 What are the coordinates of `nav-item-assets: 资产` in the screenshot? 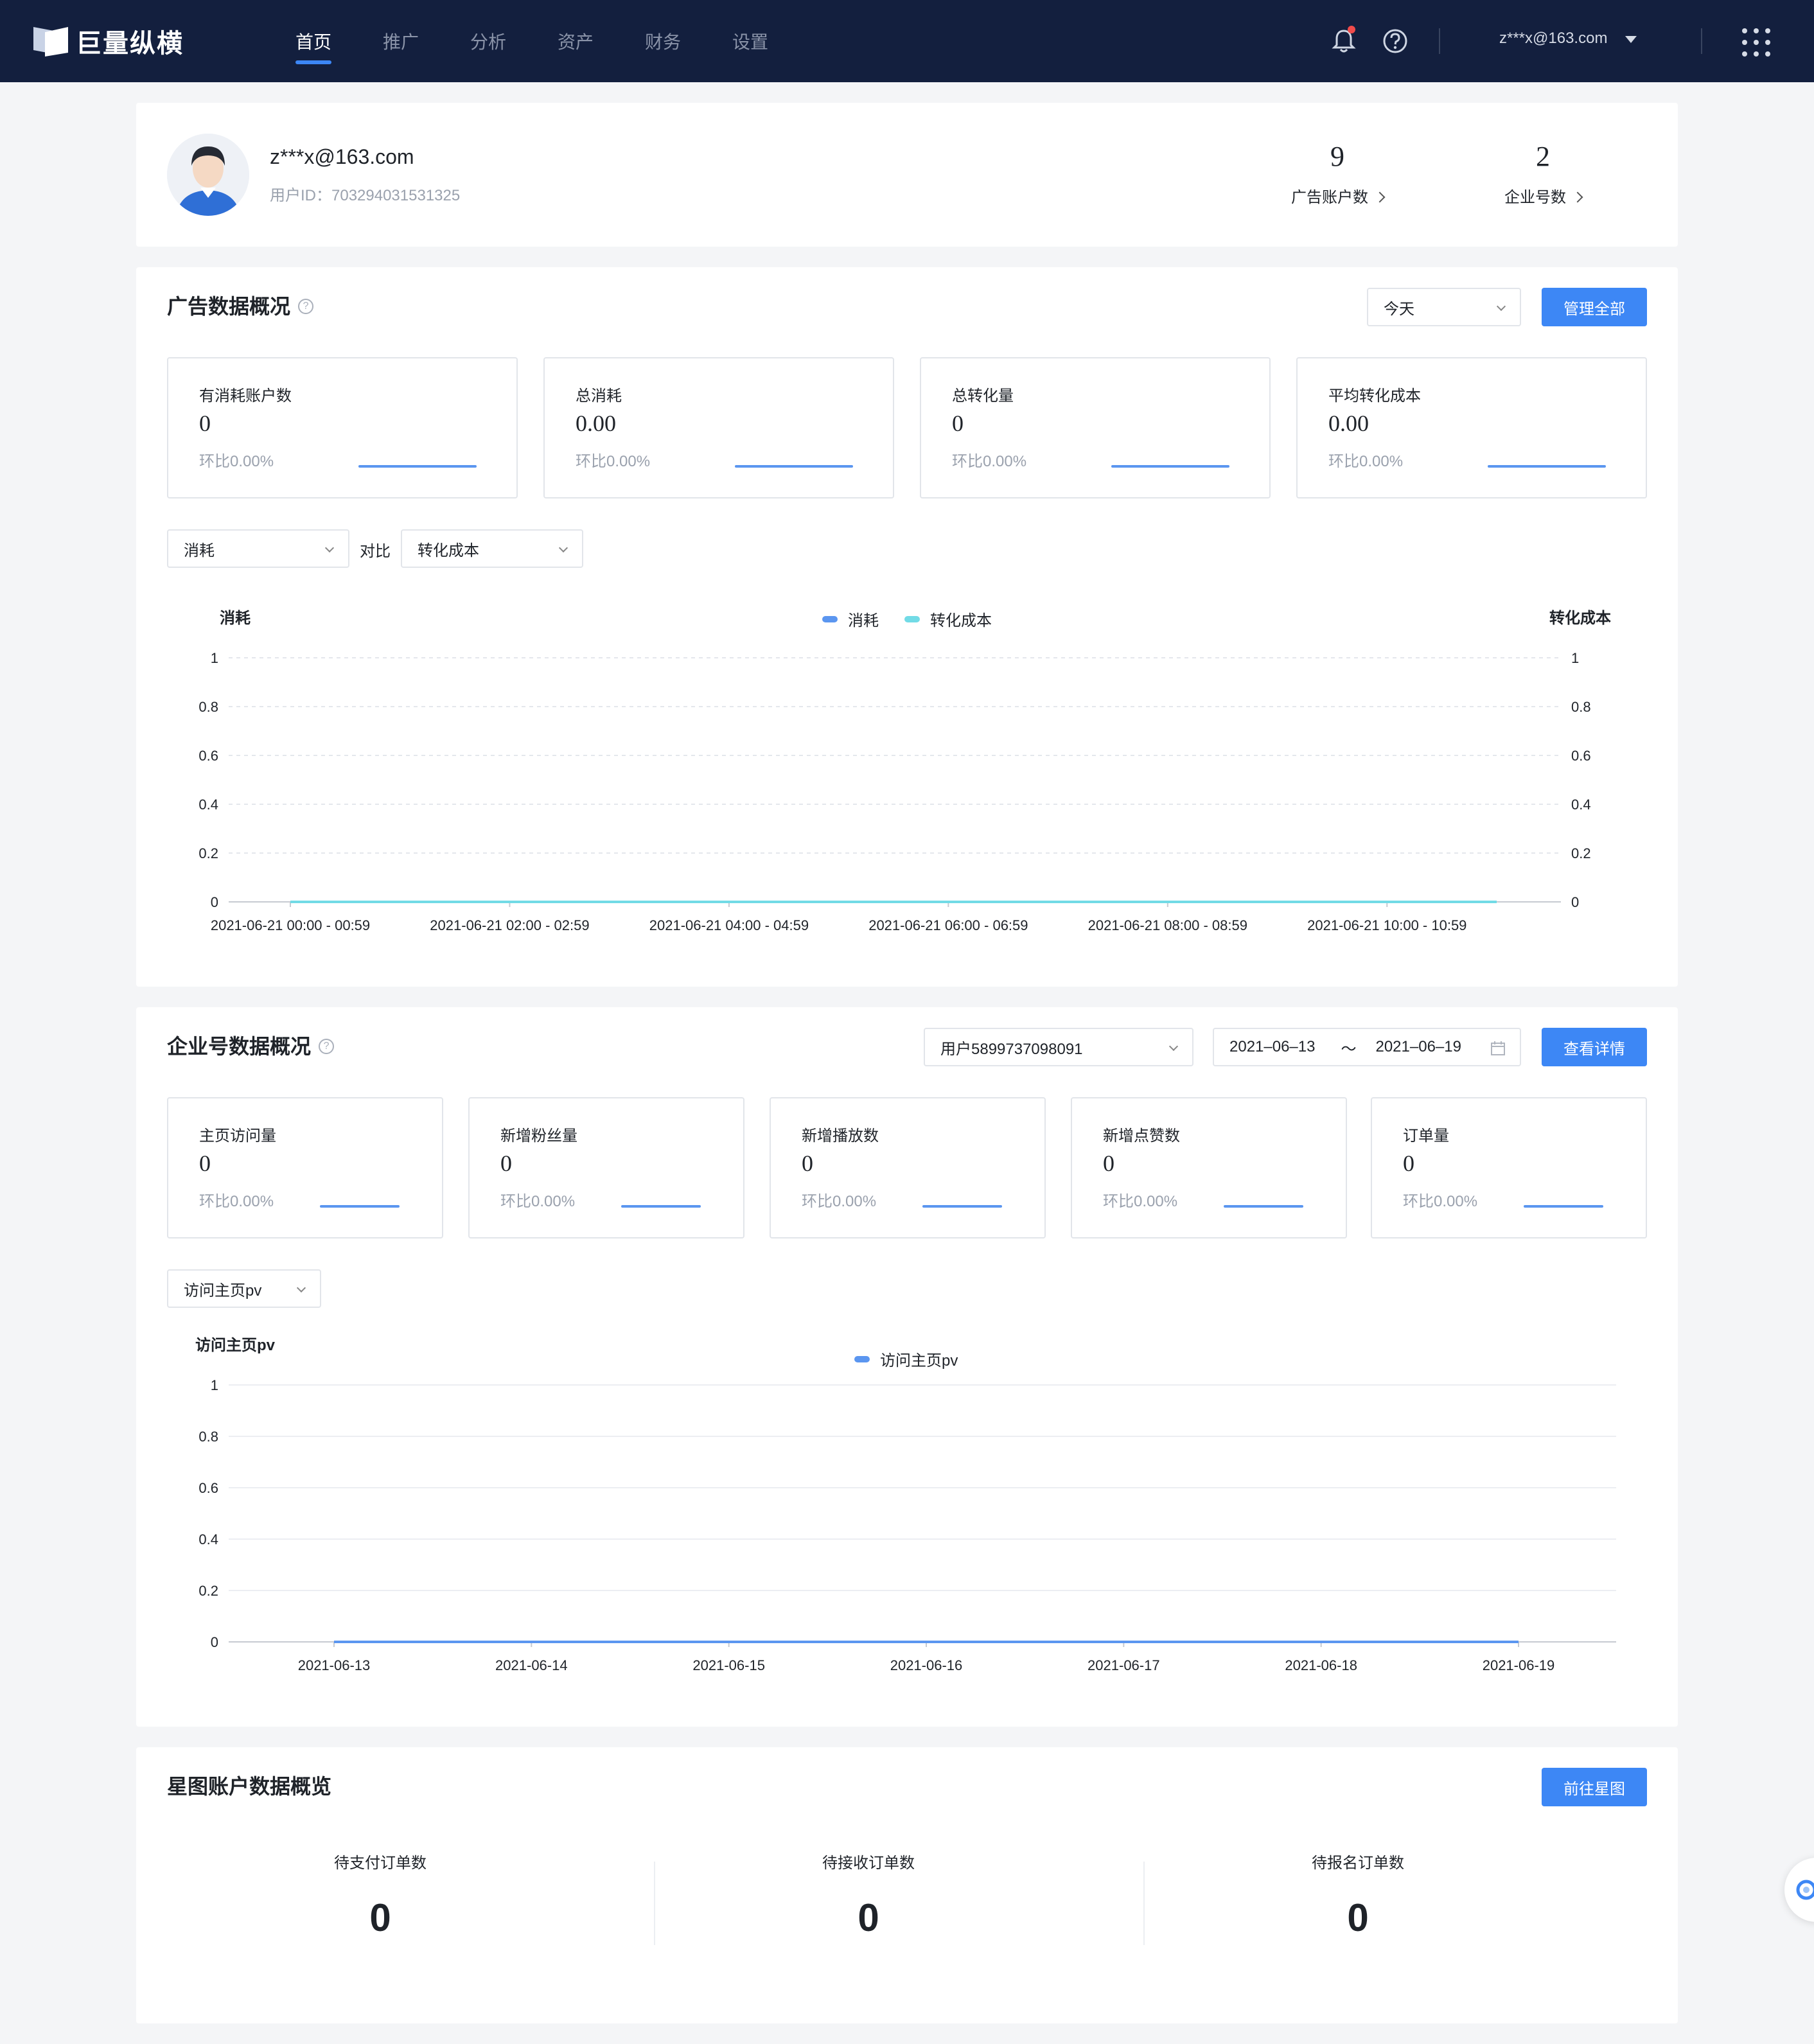 It's located at (575, 41).